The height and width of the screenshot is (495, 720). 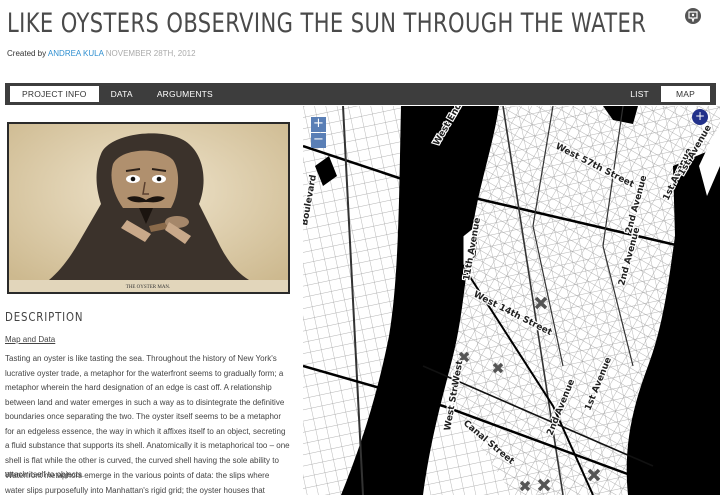 I want to click on author-link: ANDREA KULA, so click(x=76, y=53).